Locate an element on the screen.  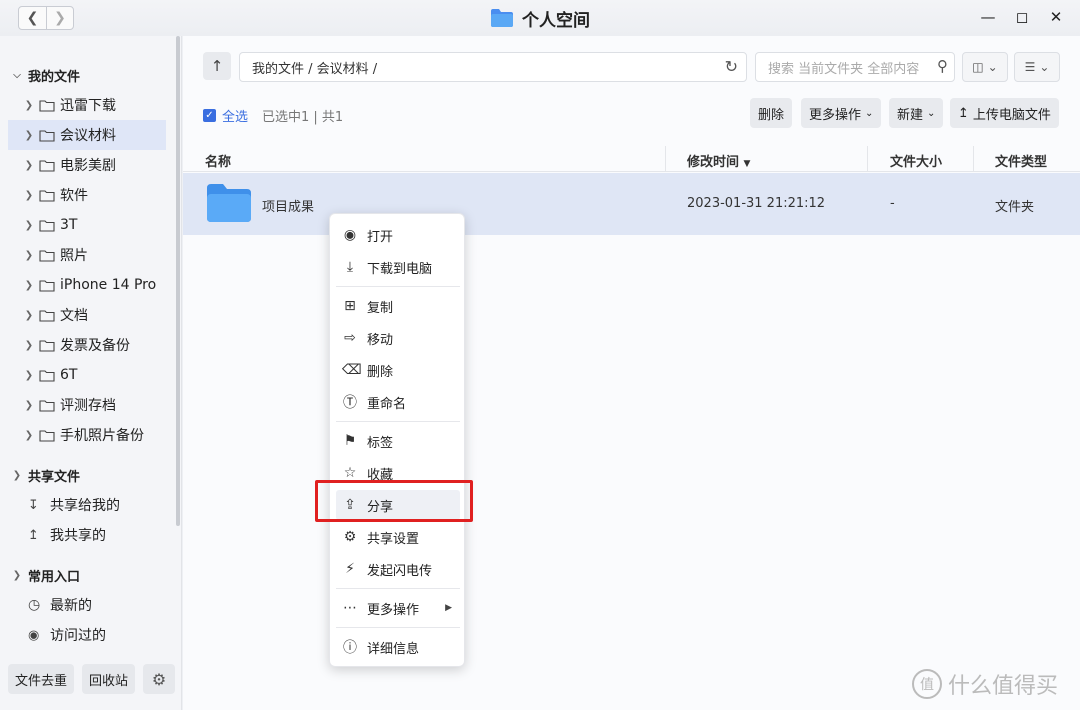
search-input: 搜索 当前文件夹 全部内容 ⚲ is located at coordinates (855, 67).